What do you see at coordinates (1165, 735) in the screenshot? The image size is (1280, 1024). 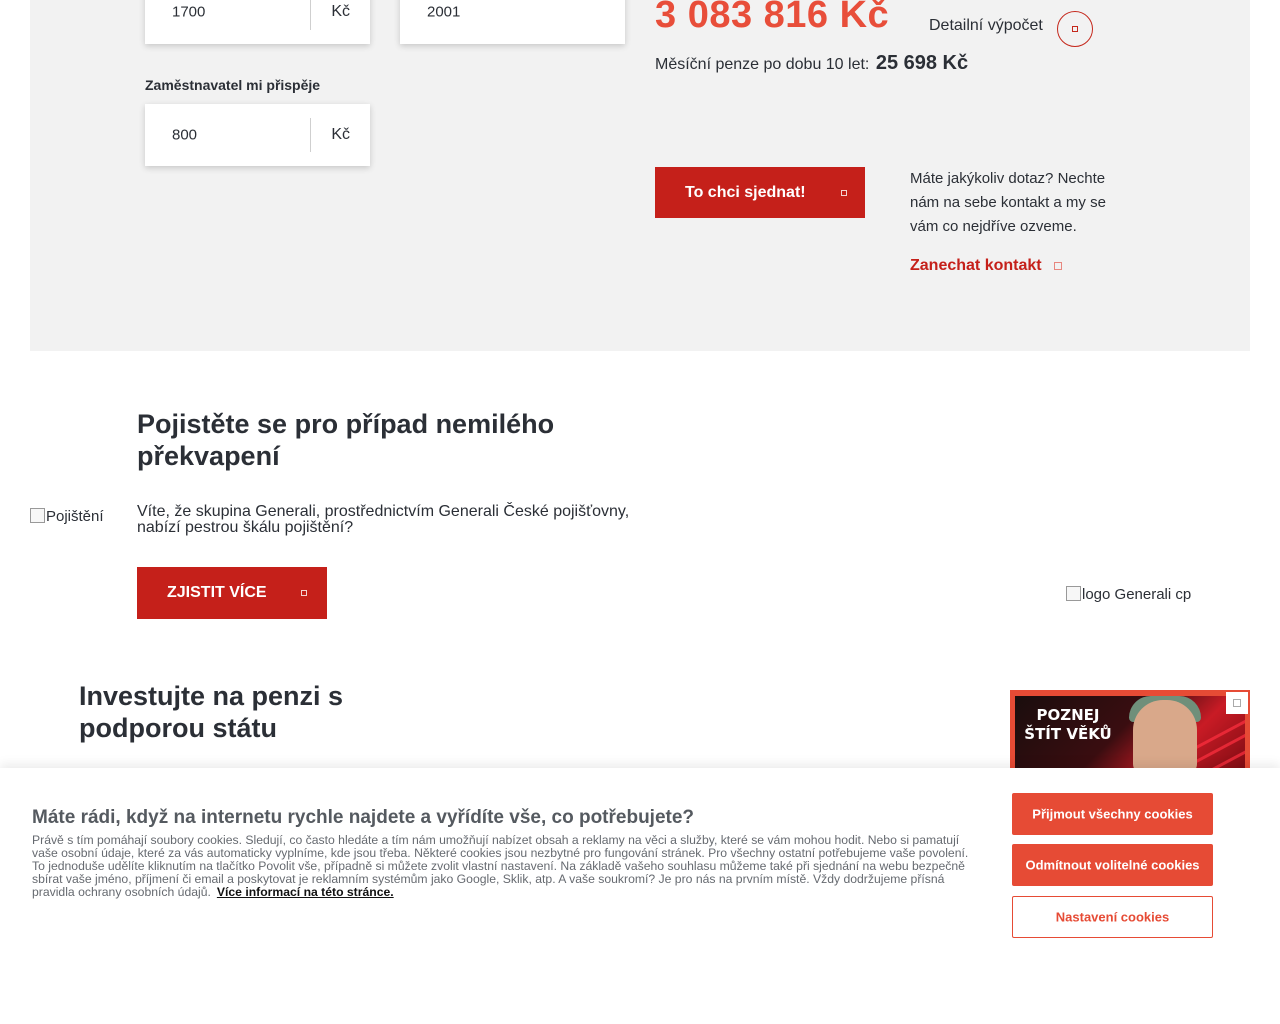 I see `person-illustration` at bounding box center [1165, 735].